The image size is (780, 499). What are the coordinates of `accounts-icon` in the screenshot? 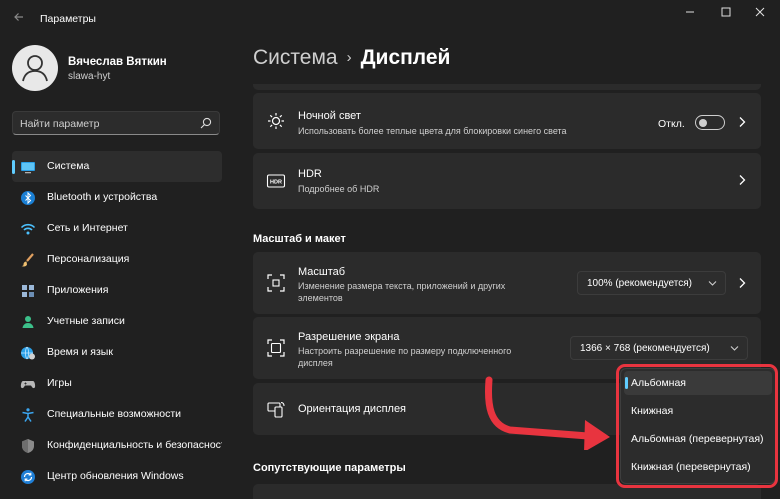 It's located at (28, 322).